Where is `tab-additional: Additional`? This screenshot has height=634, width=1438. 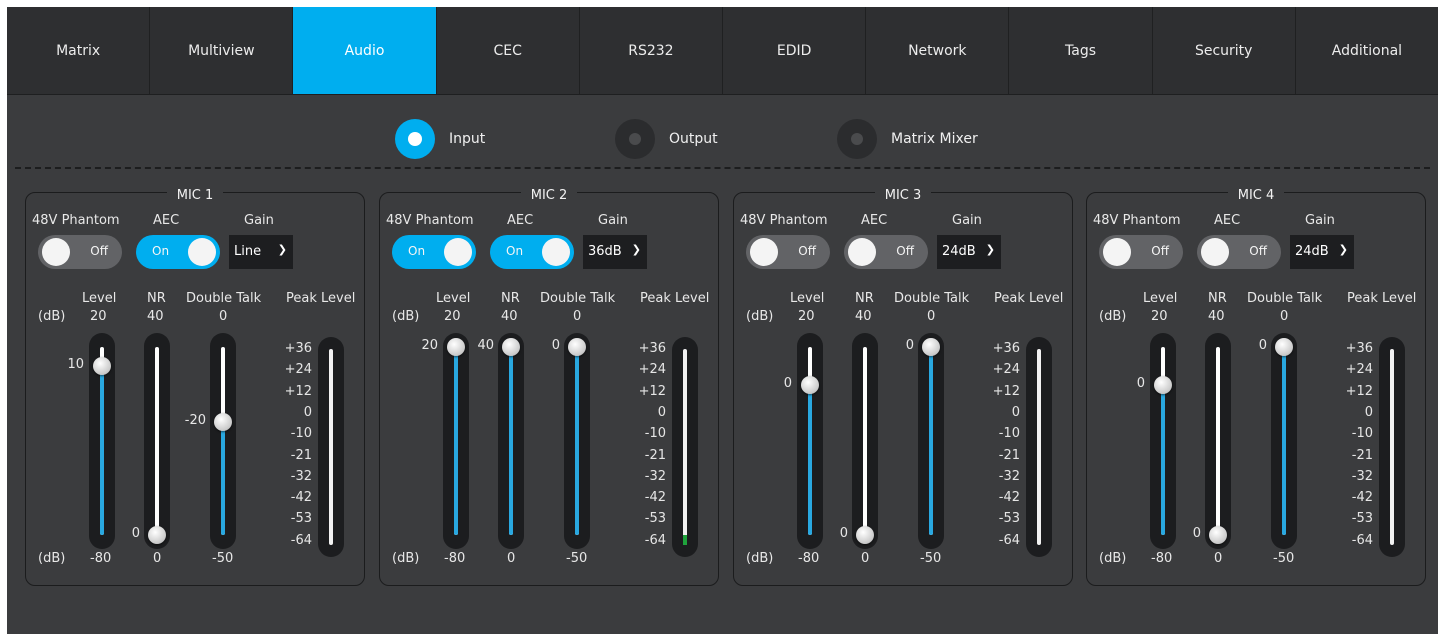
tab-additional: Additional is located at coordinates (1367, 50).